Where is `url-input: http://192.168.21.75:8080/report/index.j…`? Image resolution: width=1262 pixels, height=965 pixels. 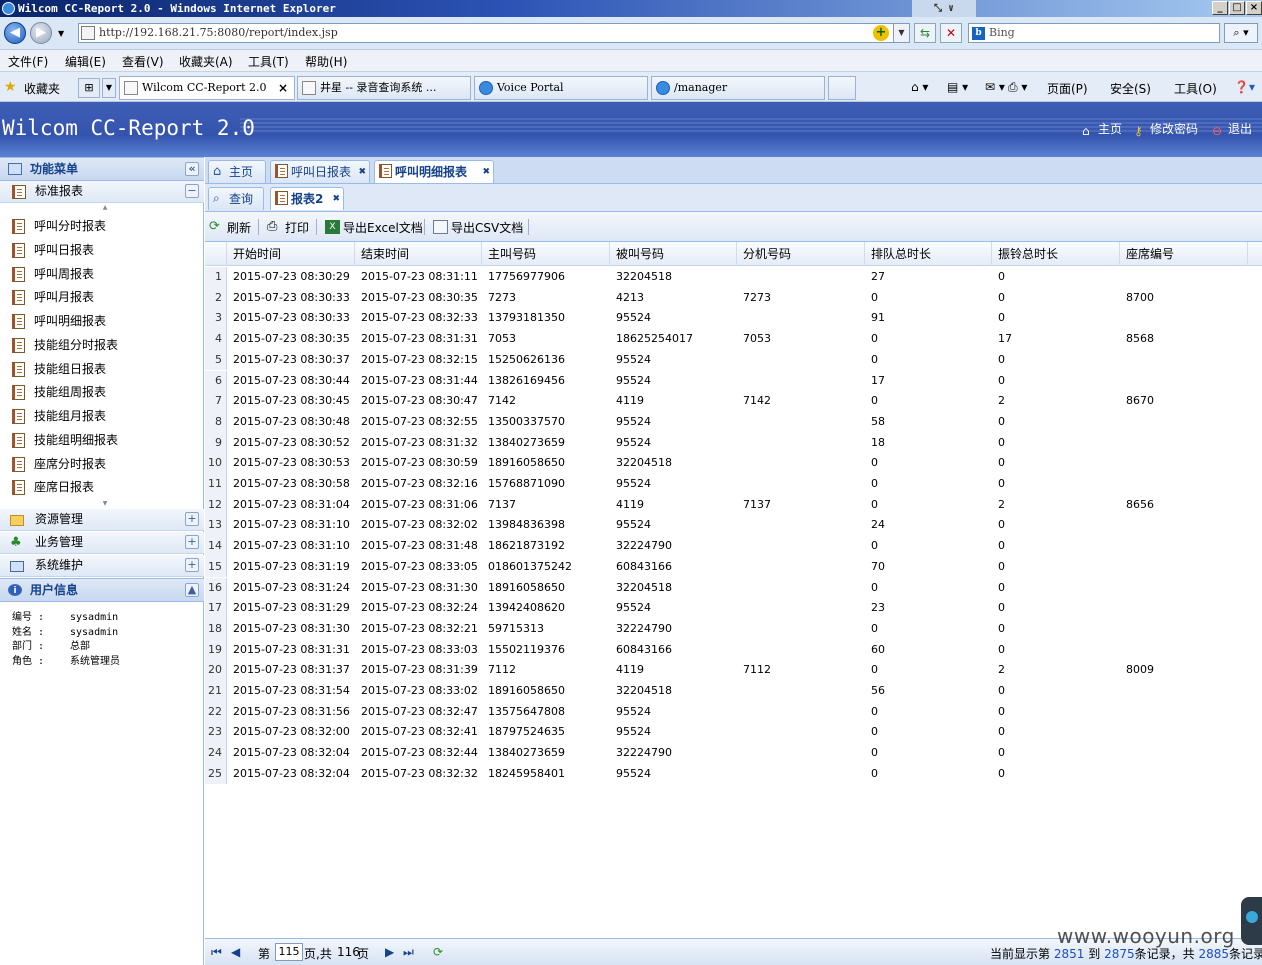
url-input: http://192.168.21.75:8080/report/index.j… is located at coordinates (494, 33).